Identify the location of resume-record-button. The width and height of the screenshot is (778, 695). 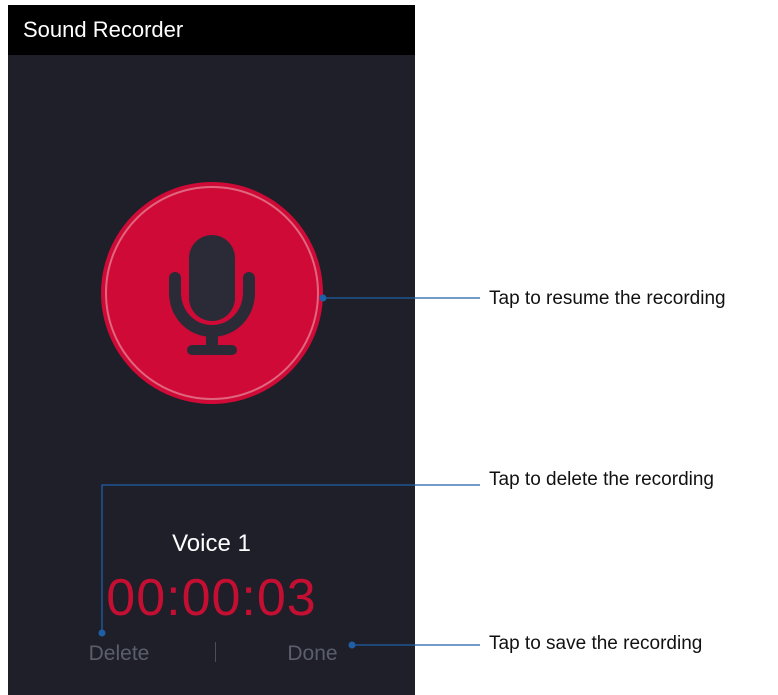
(212, 293).